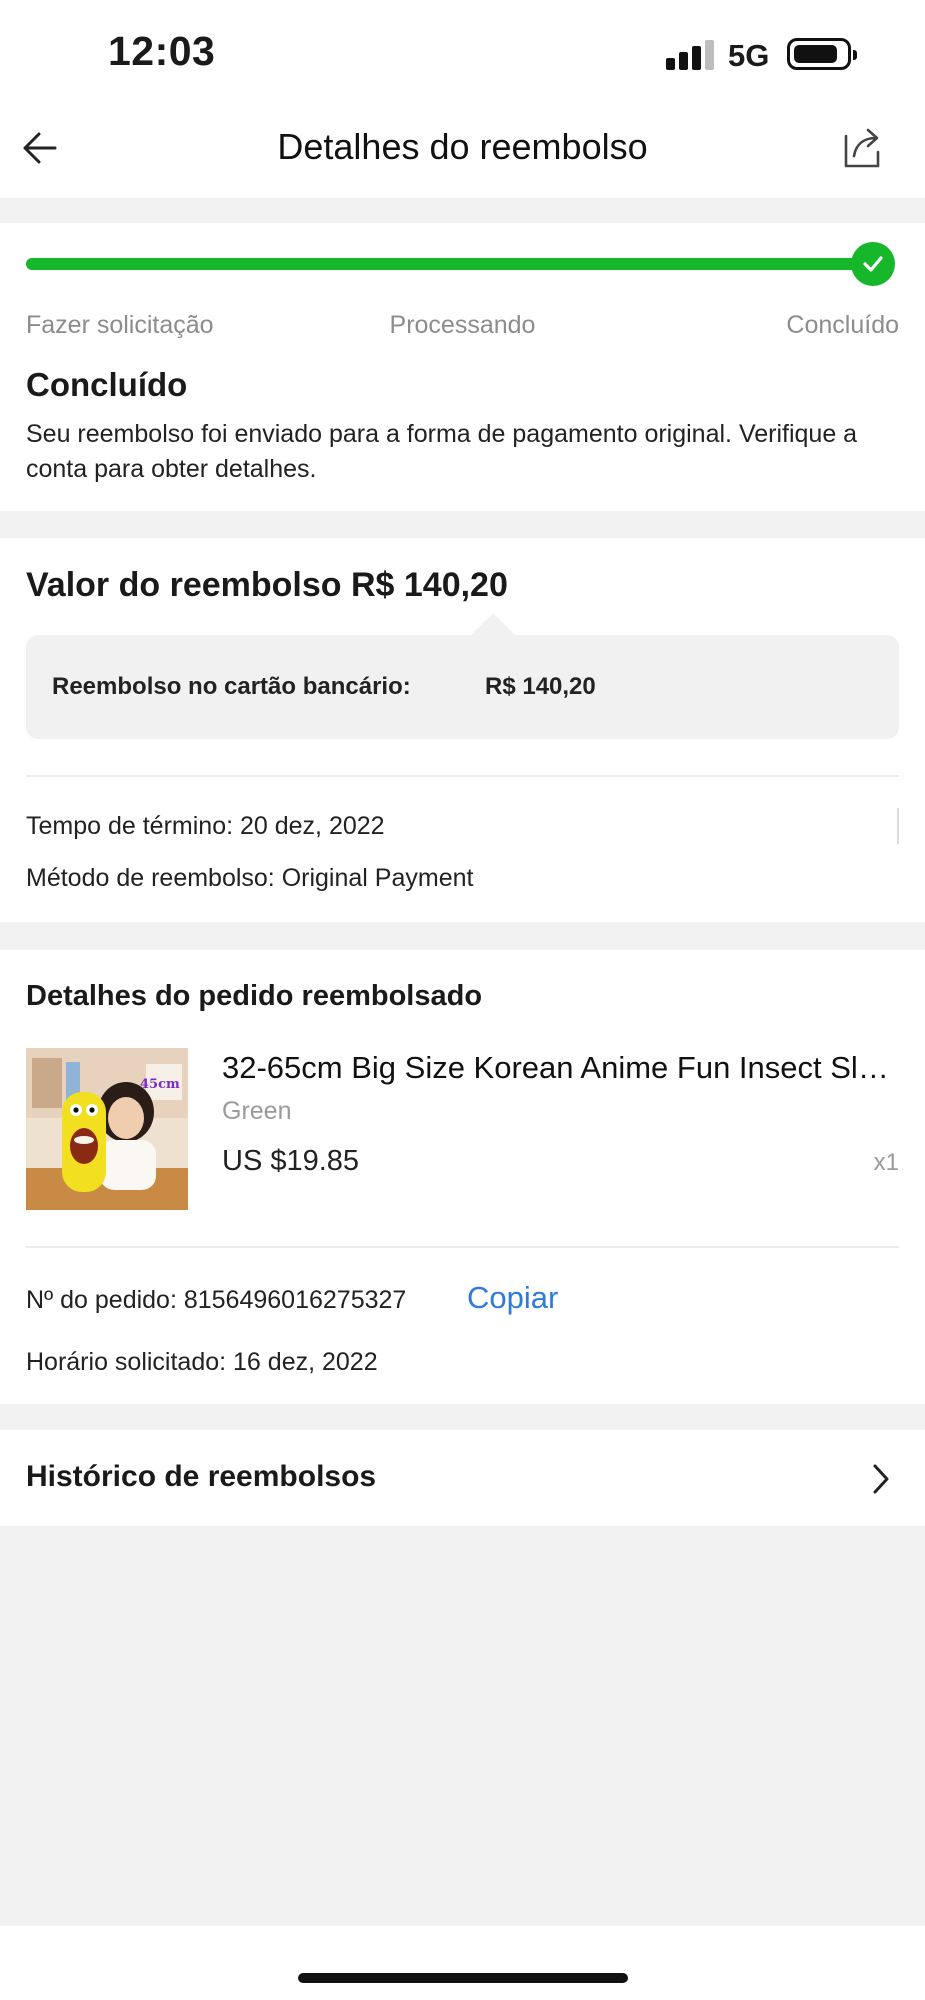 The height and width of the screenshot is (2000, 925). What do you see at coordinates (462, 50) in the screenshot?
I see `status-bar: 12:03 5G` at bounding box center [462, 50].